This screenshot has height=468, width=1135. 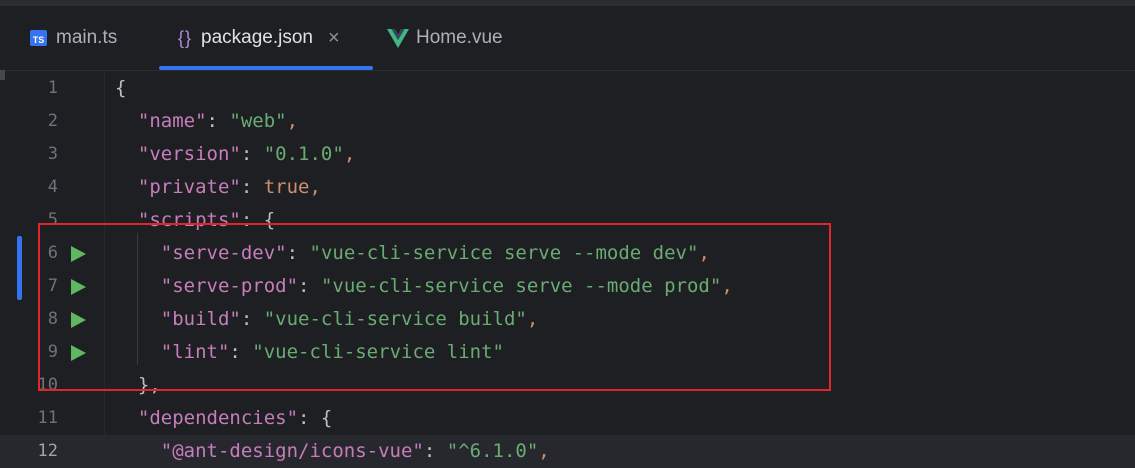 What do you see at coordinates (47, 418) in the screenshot?
I see `line-number: 11` at bounding box center [47, 418].